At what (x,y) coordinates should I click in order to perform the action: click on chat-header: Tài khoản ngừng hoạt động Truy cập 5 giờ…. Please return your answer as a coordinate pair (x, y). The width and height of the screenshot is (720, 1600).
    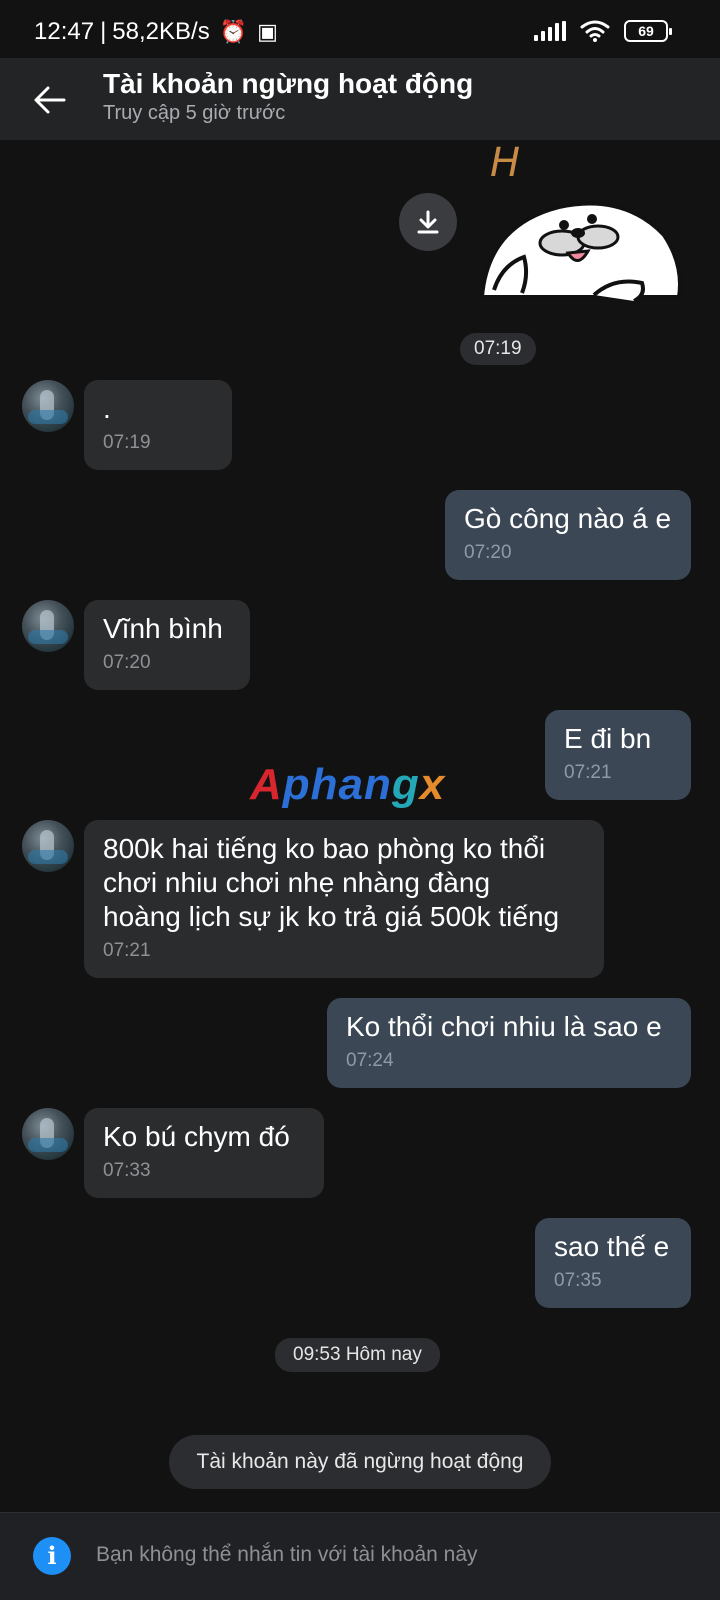
    Looking at the image, I should click on (360, 99).